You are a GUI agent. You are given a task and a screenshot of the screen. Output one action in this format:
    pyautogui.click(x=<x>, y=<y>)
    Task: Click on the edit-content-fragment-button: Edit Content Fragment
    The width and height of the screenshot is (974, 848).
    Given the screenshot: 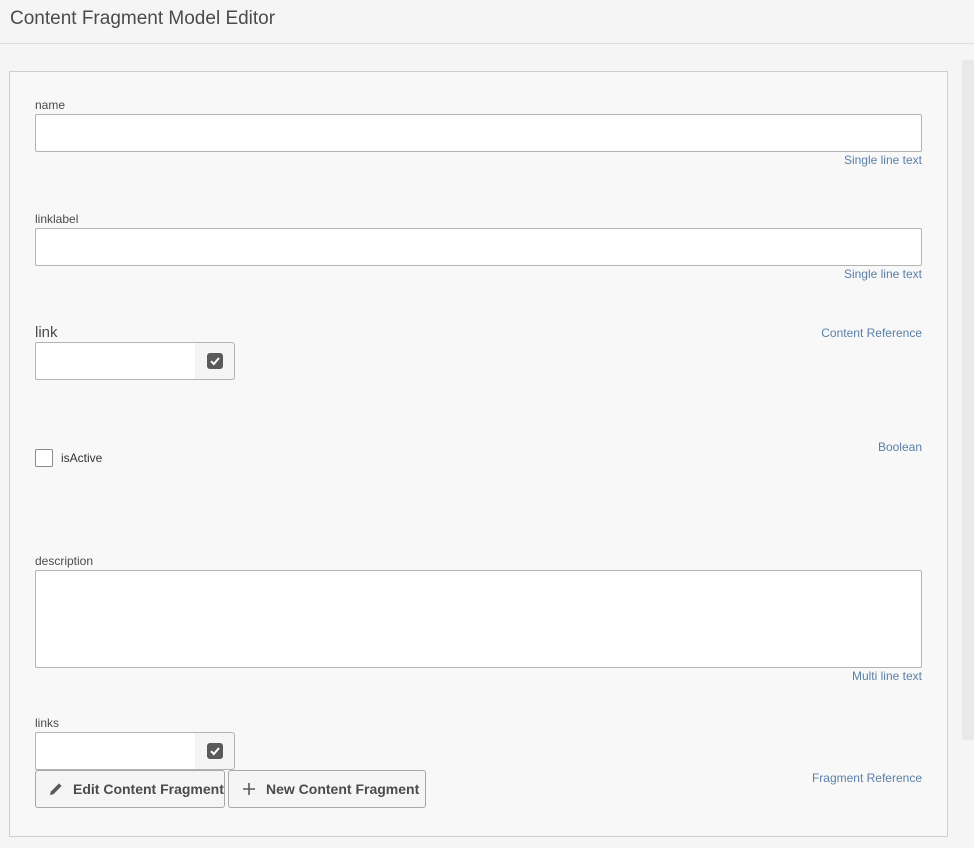 What is the action you would take?
    pyautogui.click(x=130, y=789)
    